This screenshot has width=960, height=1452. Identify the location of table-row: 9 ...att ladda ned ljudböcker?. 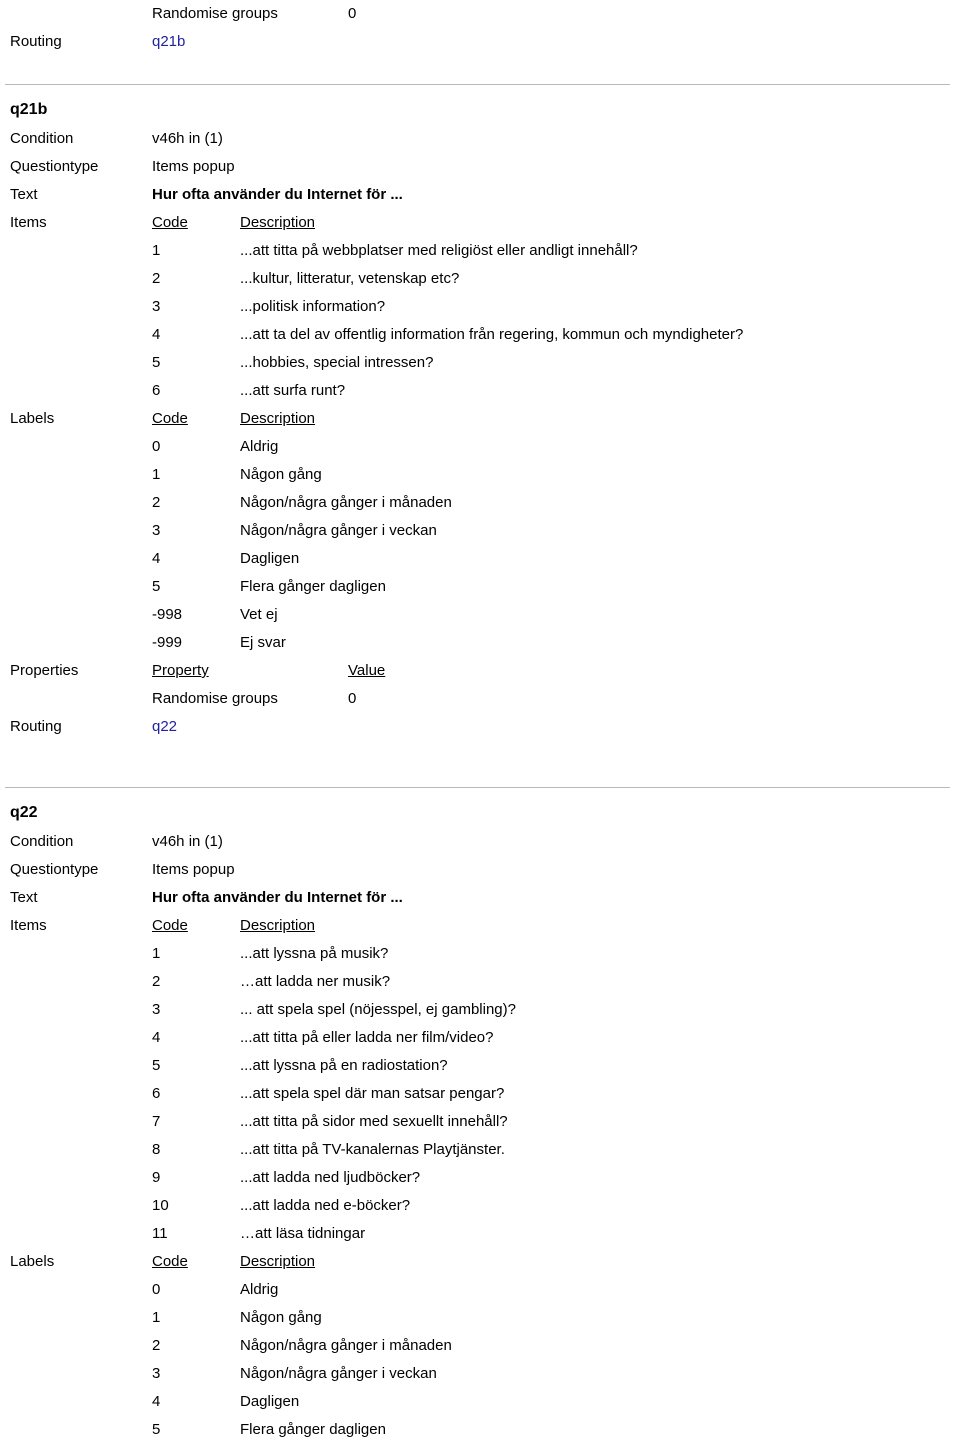
(556, 1178).